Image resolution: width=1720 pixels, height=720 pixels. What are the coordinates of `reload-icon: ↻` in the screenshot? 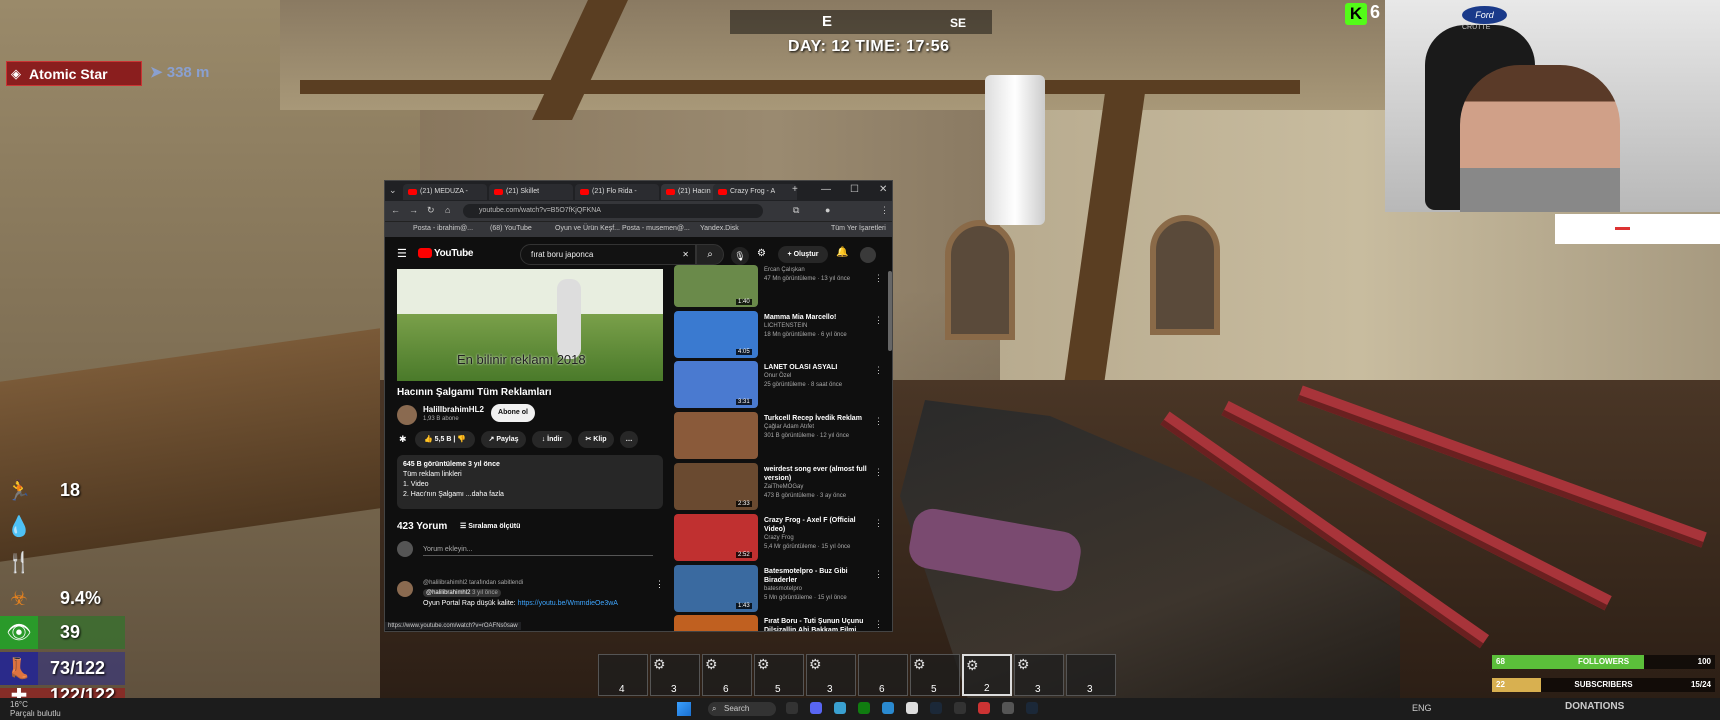 It's located at (431, 210).